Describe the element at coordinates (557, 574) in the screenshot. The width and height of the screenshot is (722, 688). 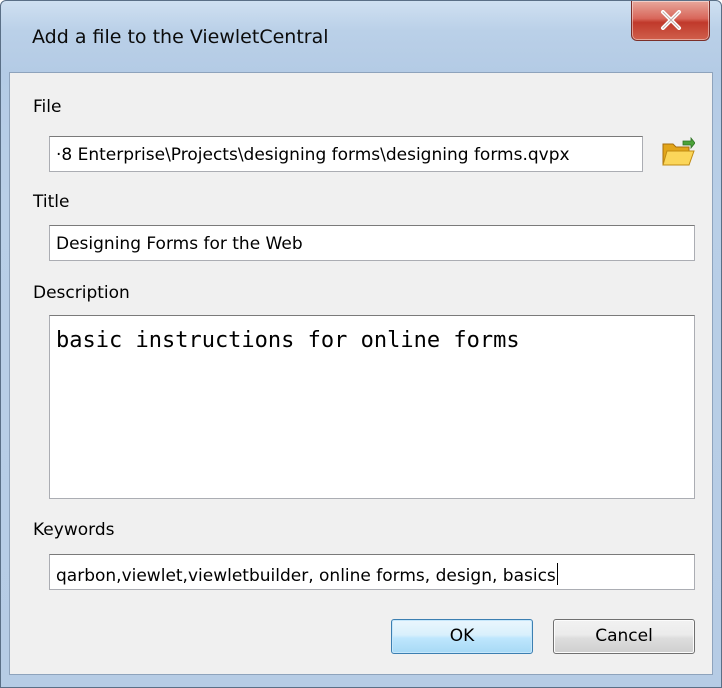
I see `text-cursor` at that location.